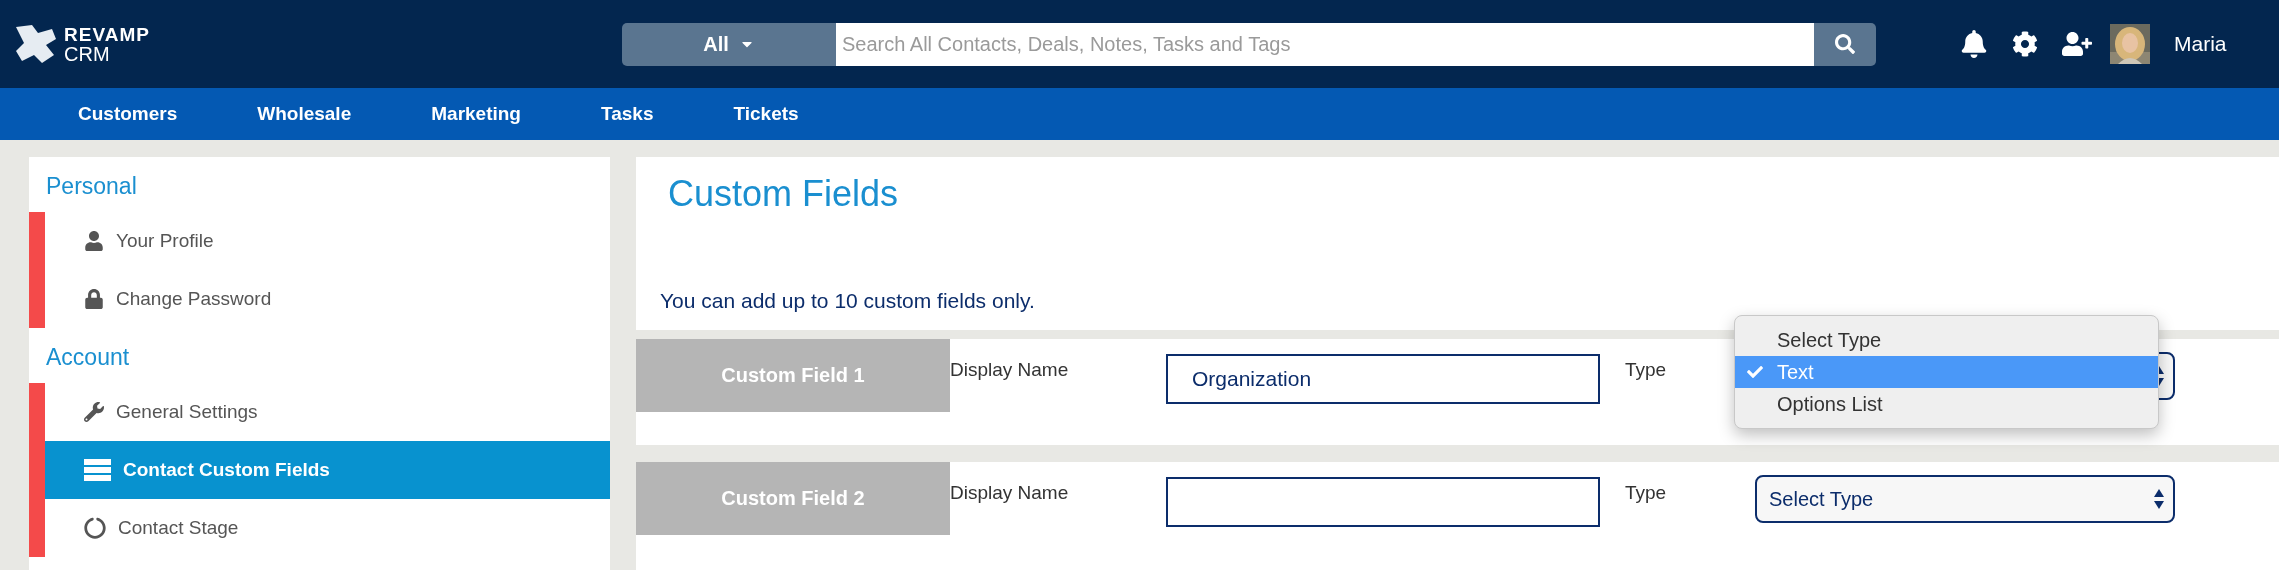  What do you see at coordinates (2200, 44) in the screenshot?
I see `user-name: Maria` at bounding box center [2200, 44].